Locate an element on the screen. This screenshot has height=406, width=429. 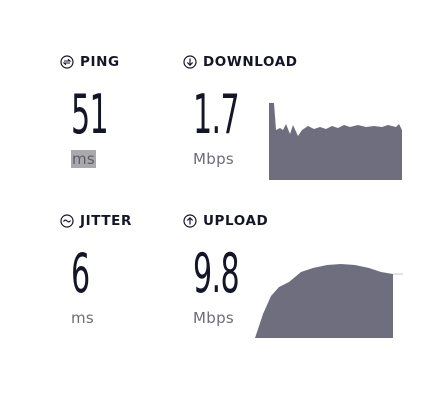
download-label: DOWNLOAD is located at coordinates (240, 62).